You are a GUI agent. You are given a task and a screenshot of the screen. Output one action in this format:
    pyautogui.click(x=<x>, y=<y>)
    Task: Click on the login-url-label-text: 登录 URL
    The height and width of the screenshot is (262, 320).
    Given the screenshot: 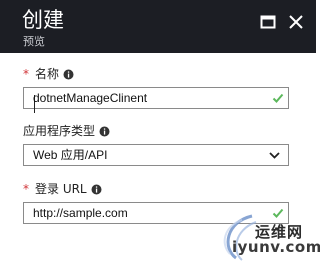 What is the action you would take?
    pyautogui.click(x=61, y=189)
    